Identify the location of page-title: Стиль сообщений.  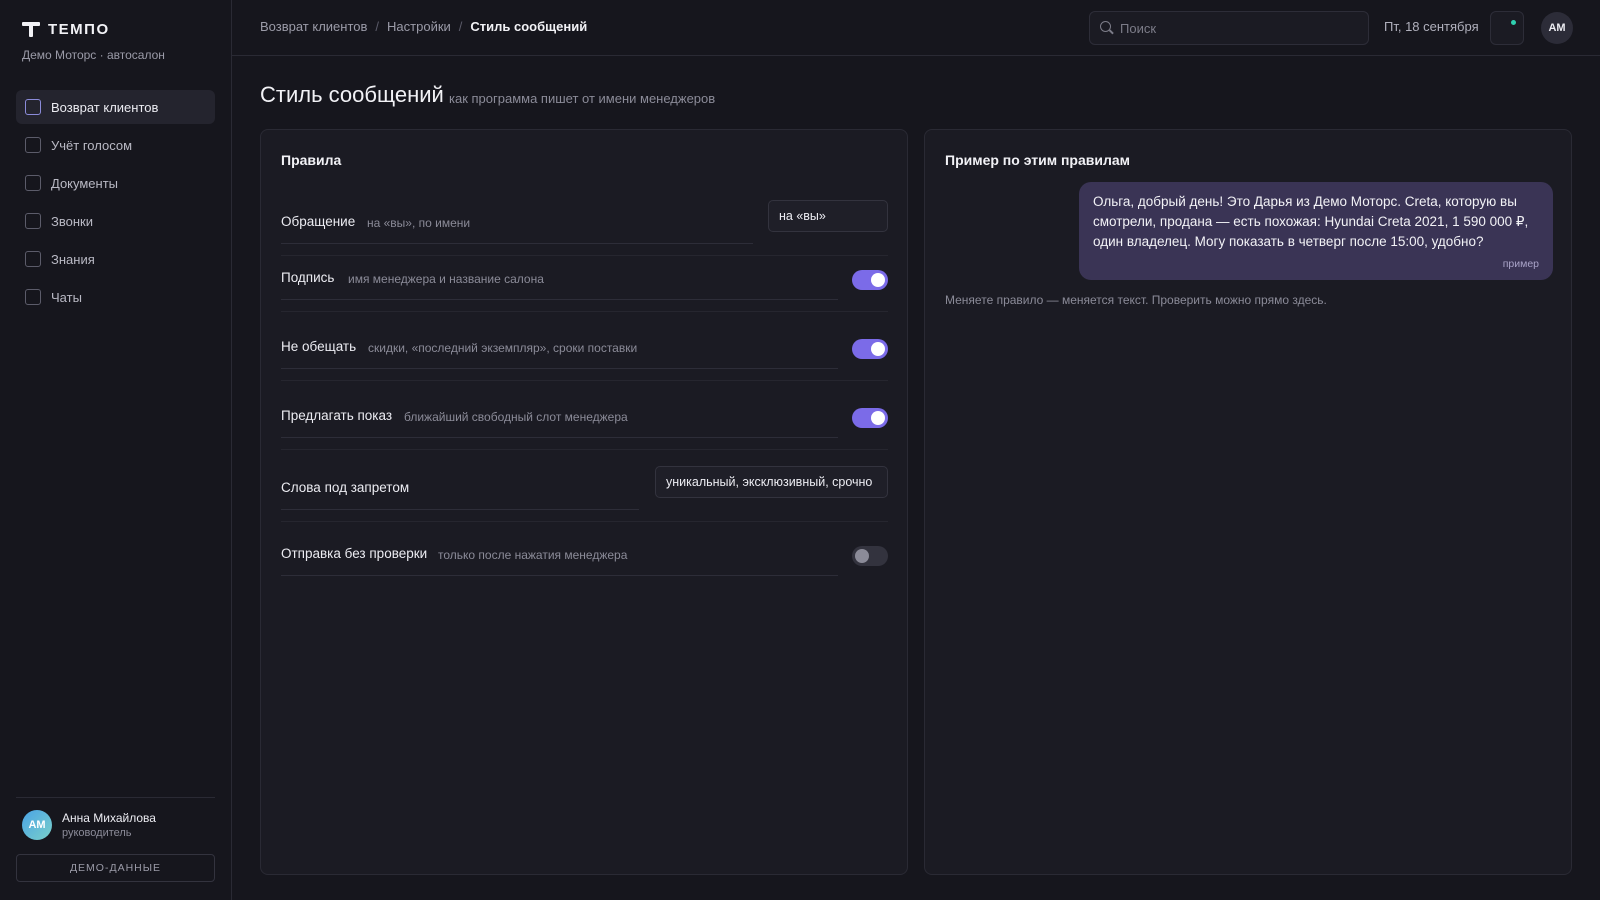
(352, 94).